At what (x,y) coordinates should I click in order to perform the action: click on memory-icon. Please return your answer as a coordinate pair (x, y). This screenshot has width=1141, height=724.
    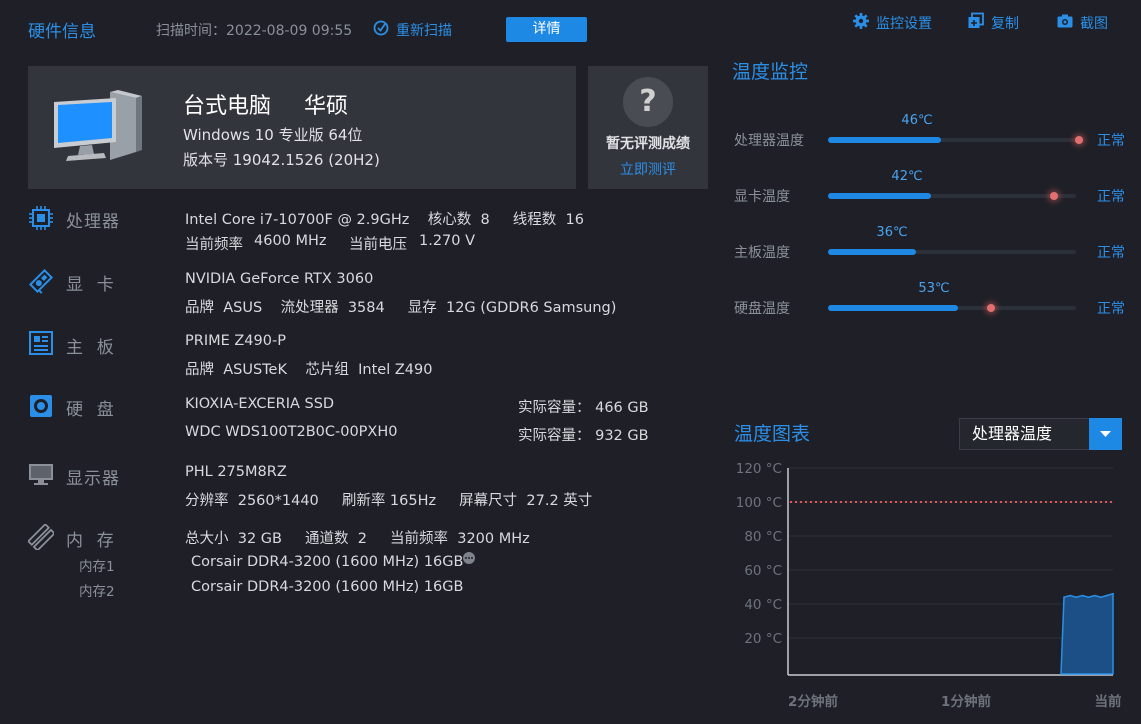
    Looking at the image, I should click on (41, 538).